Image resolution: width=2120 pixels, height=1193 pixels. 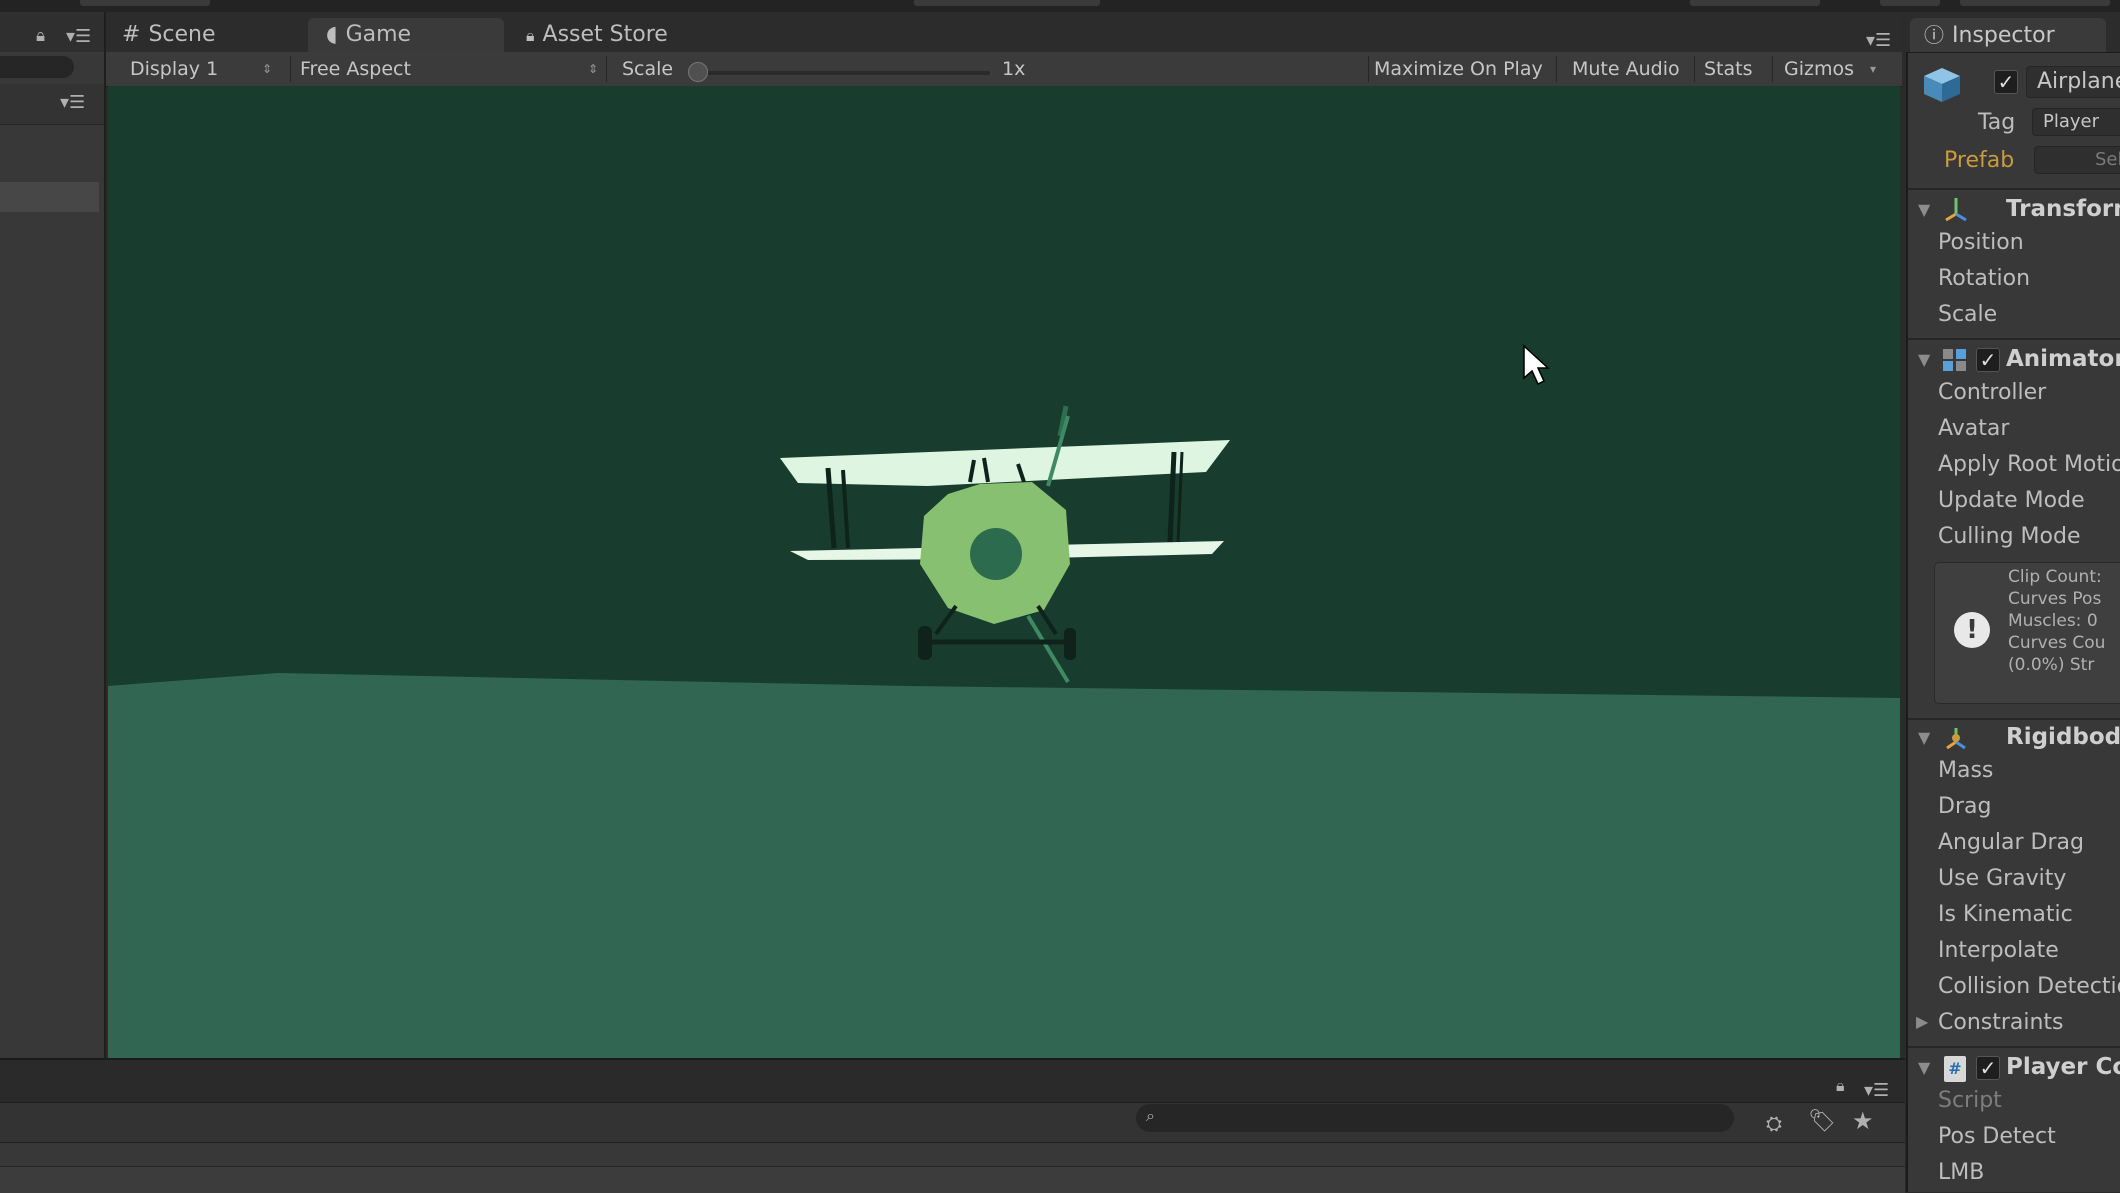 What do you see at coordinates (1728, 69) in the screenshot?
I see `stats-button: Stats` at bounding box center [1728, 69].